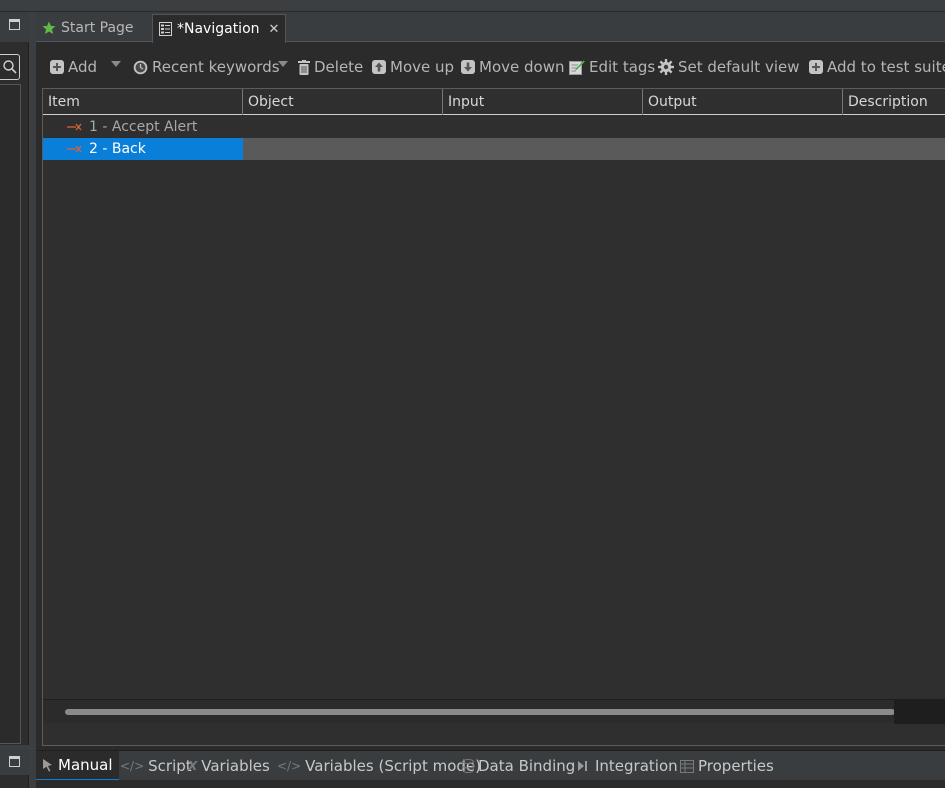  Describe the element at coordinates (494, 127) in the screenshot. I see `table-row: 1 - Accept Alert` at that location.